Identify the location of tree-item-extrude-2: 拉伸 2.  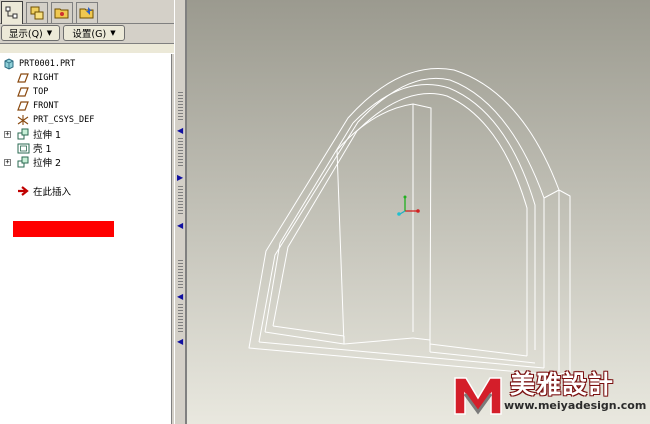
(39, 162).